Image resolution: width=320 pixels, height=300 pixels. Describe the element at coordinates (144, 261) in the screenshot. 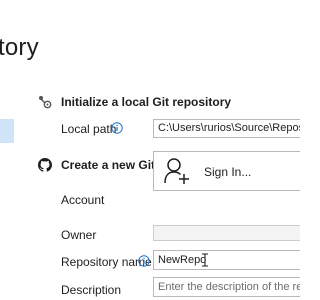

I see `repository-name-info-icon` at that location.